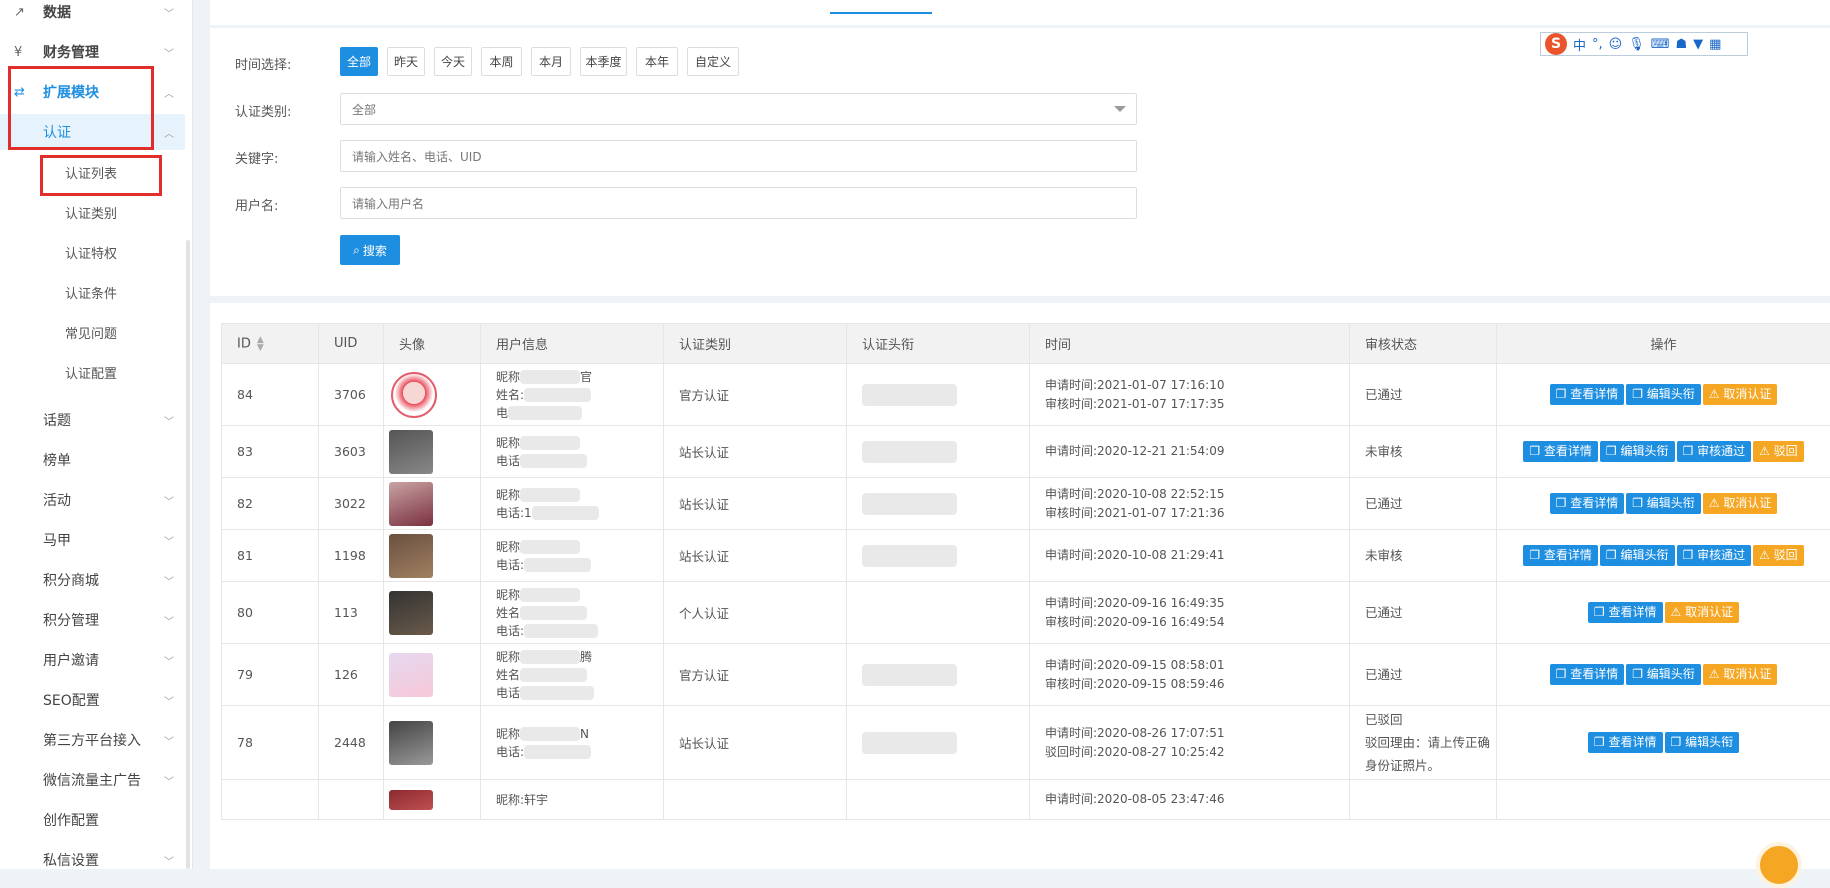  I want to click on sidebar-item-18: 第三方平台接入﹀, so click(92, 740).